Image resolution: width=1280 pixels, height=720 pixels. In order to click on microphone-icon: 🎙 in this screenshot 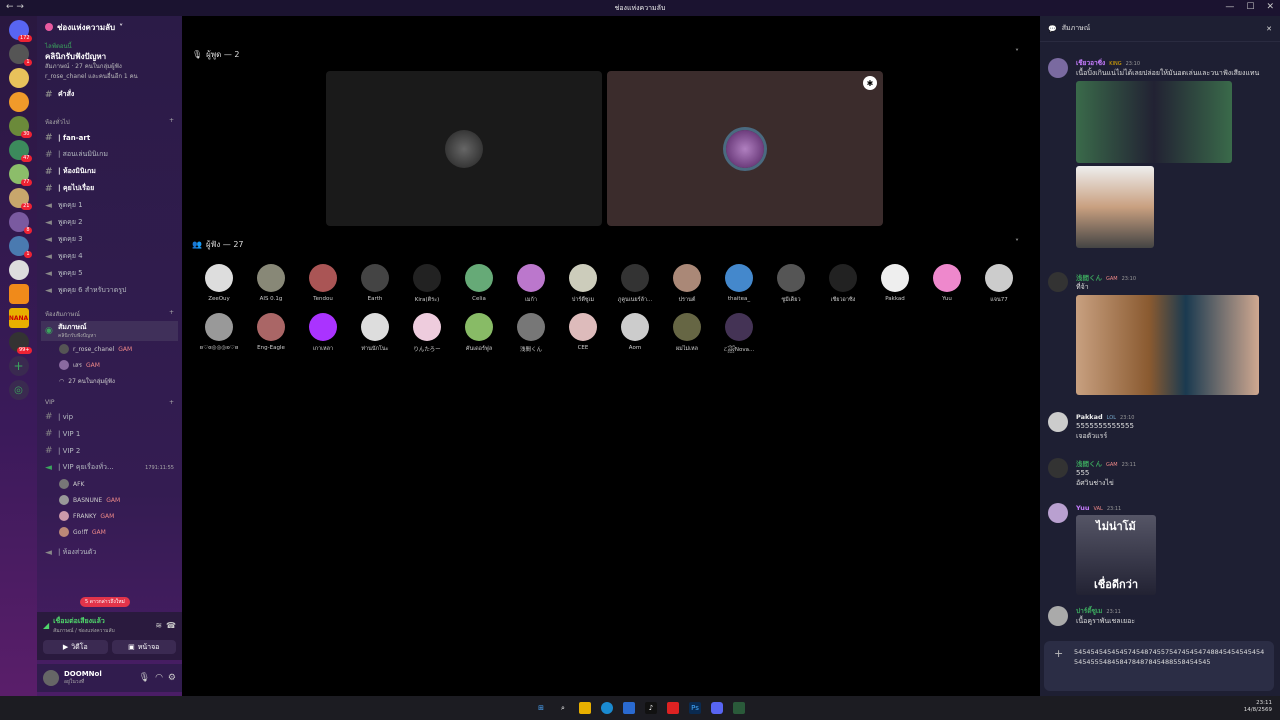, I will do `click(144, 678)`.